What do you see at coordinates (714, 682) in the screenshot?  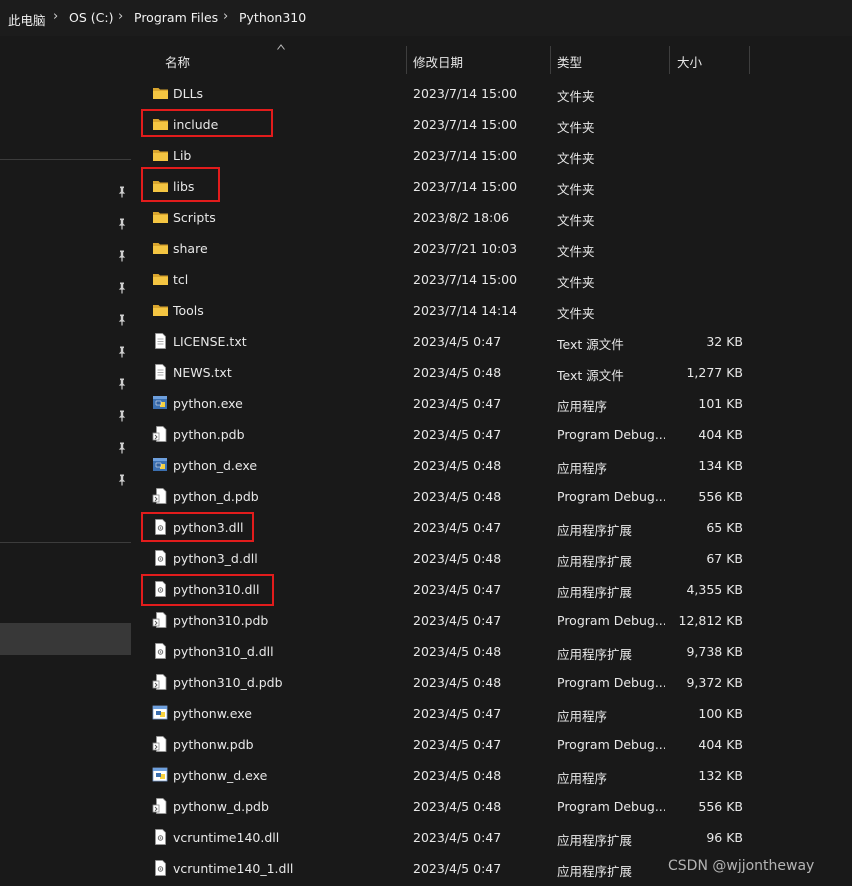 I see `file-size: 9,372 KB` at bounding box center [714, 682].